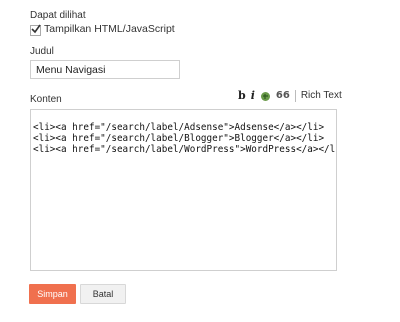 This screenshot has height=322, width=400. What do you see at coordinates (52, 294) in the screenshot?
I see `save-button: Simpan` at bounding box center [52, 294].